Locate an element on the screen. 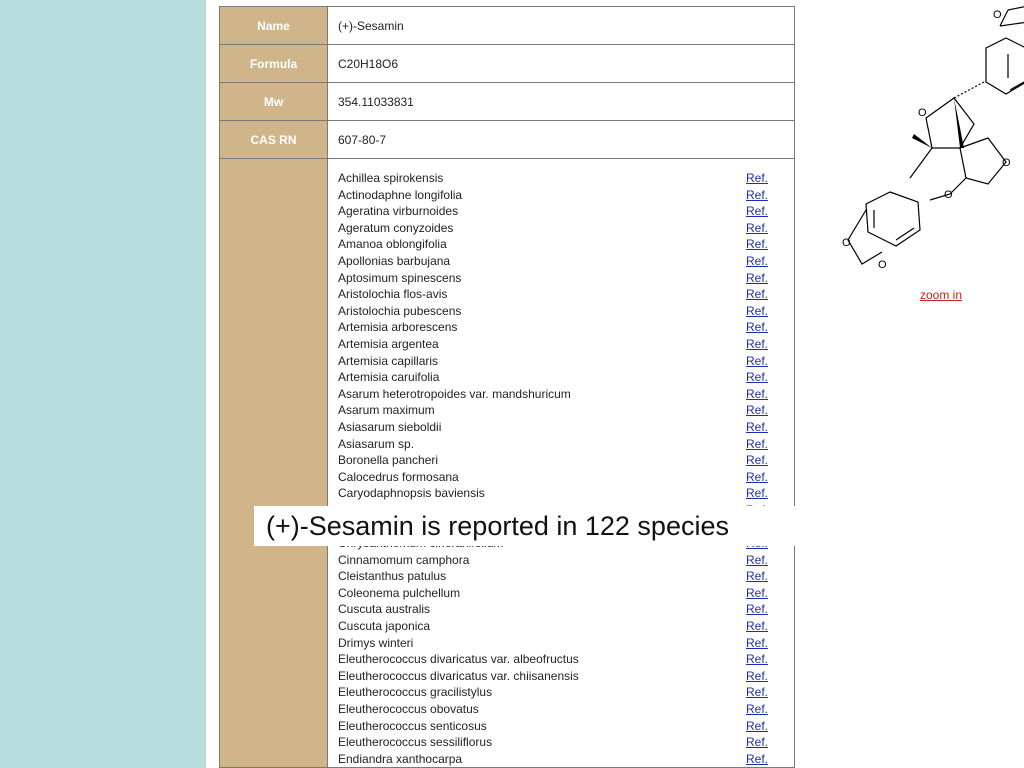  name-value: (+)-Sesamin is located at coordinates (561, 25).